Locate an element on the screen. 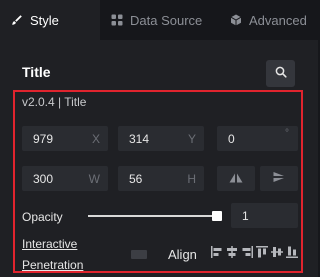  flip-horizontal-icon is located at coordinates (236, 179).